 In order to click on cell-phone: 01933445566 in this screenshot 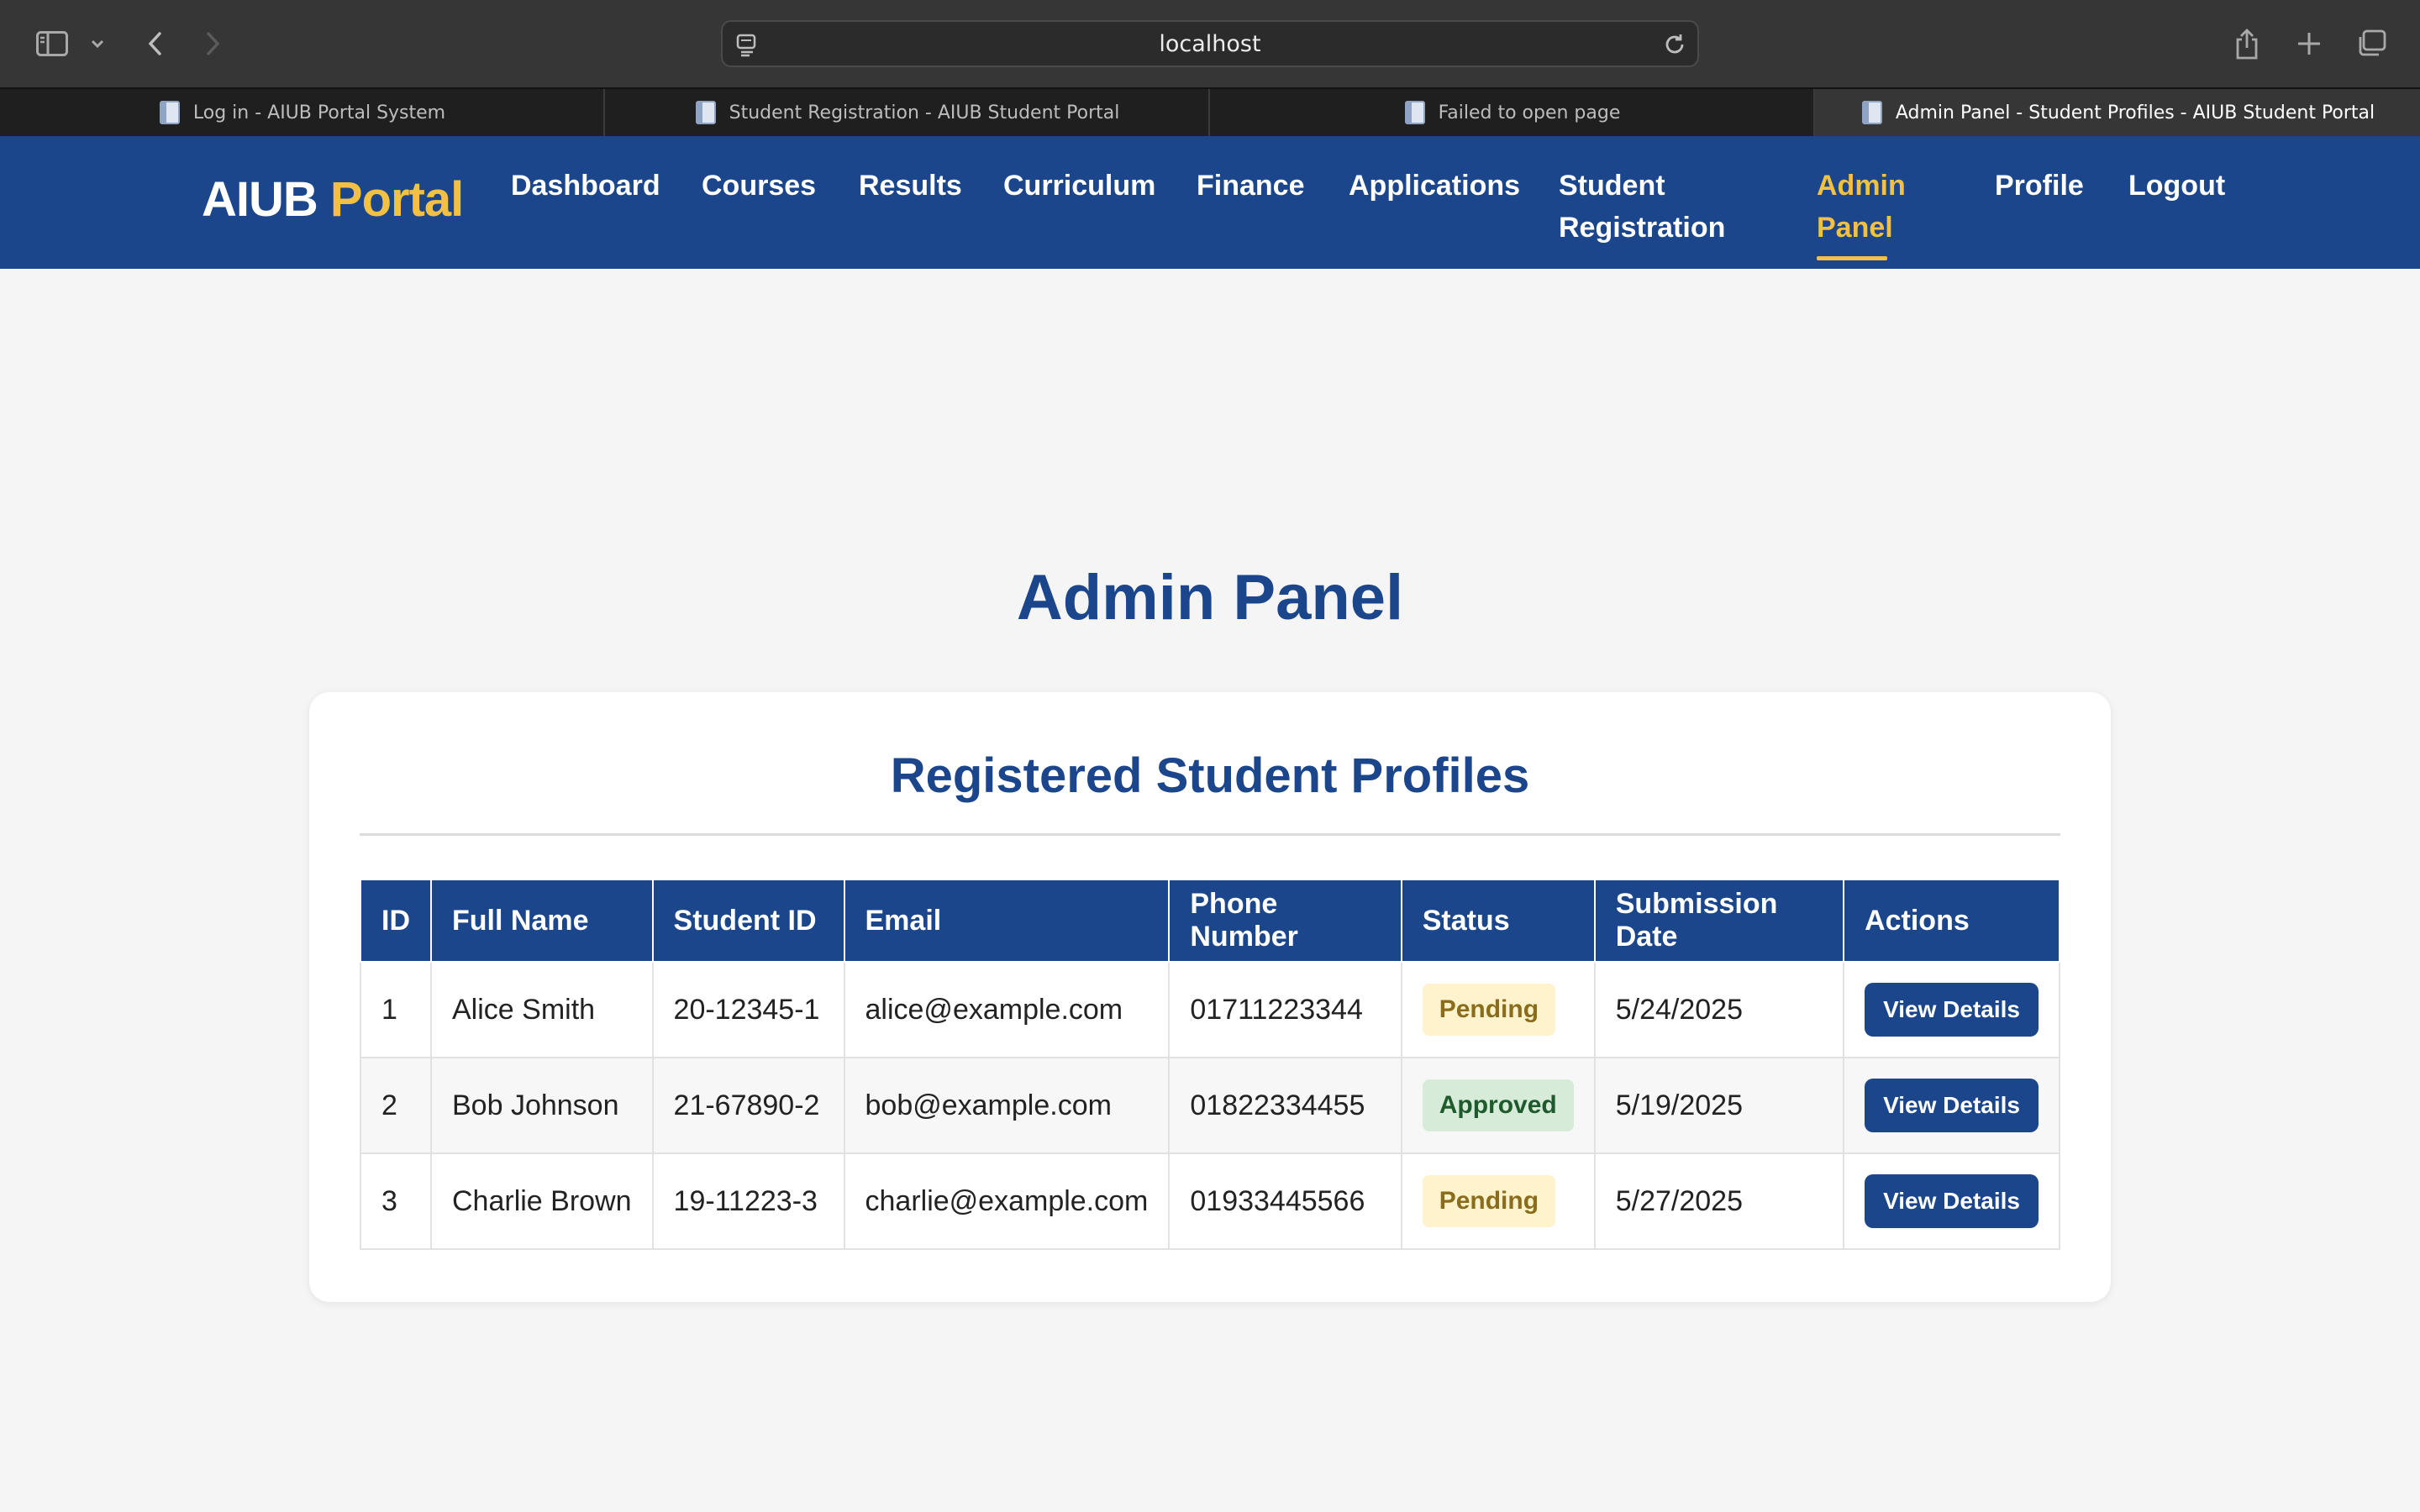, I will do `click(1285, 1201)`.